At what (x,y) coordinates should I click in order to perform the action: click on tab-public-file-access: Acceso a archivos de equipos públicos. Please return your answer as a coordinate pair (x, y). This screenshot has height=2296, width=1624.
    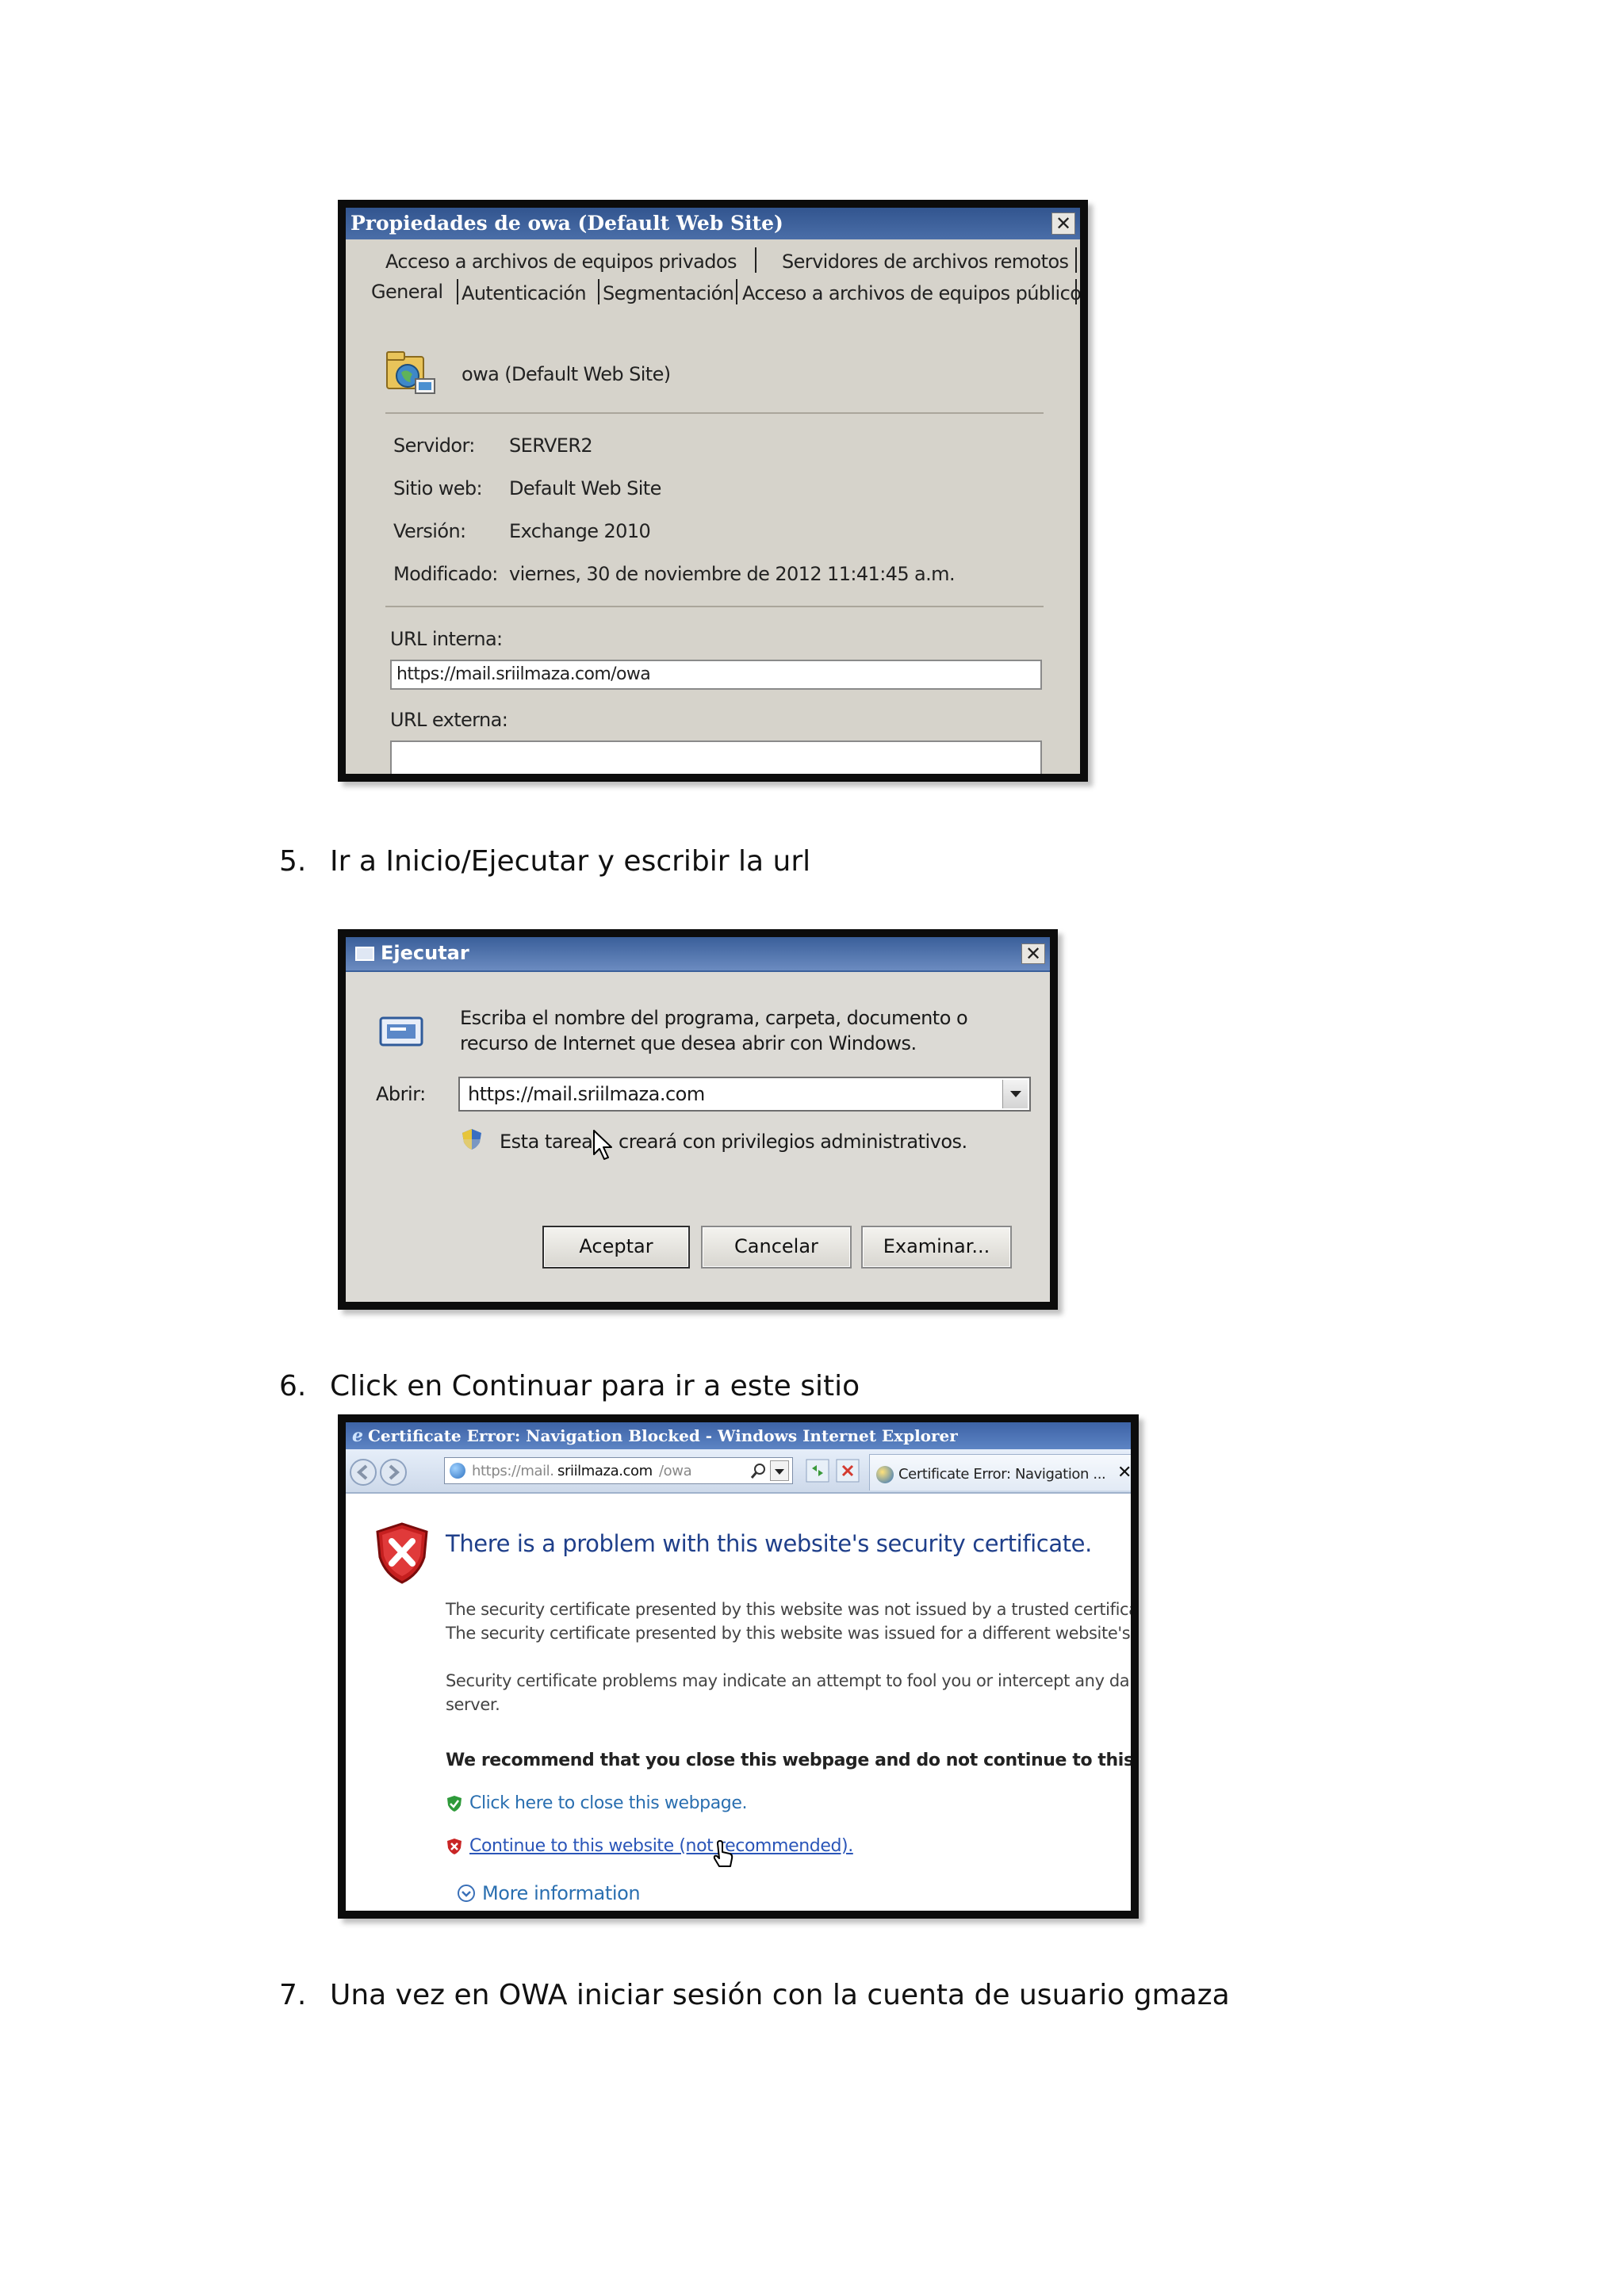
    Looking at the image, I should click on (911, 293).